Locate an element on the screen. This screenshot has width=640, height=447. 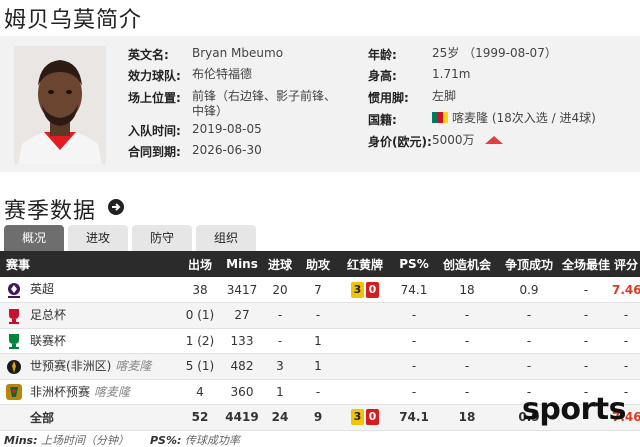
assists-cell: 7 is located at coordinates (318, 290).